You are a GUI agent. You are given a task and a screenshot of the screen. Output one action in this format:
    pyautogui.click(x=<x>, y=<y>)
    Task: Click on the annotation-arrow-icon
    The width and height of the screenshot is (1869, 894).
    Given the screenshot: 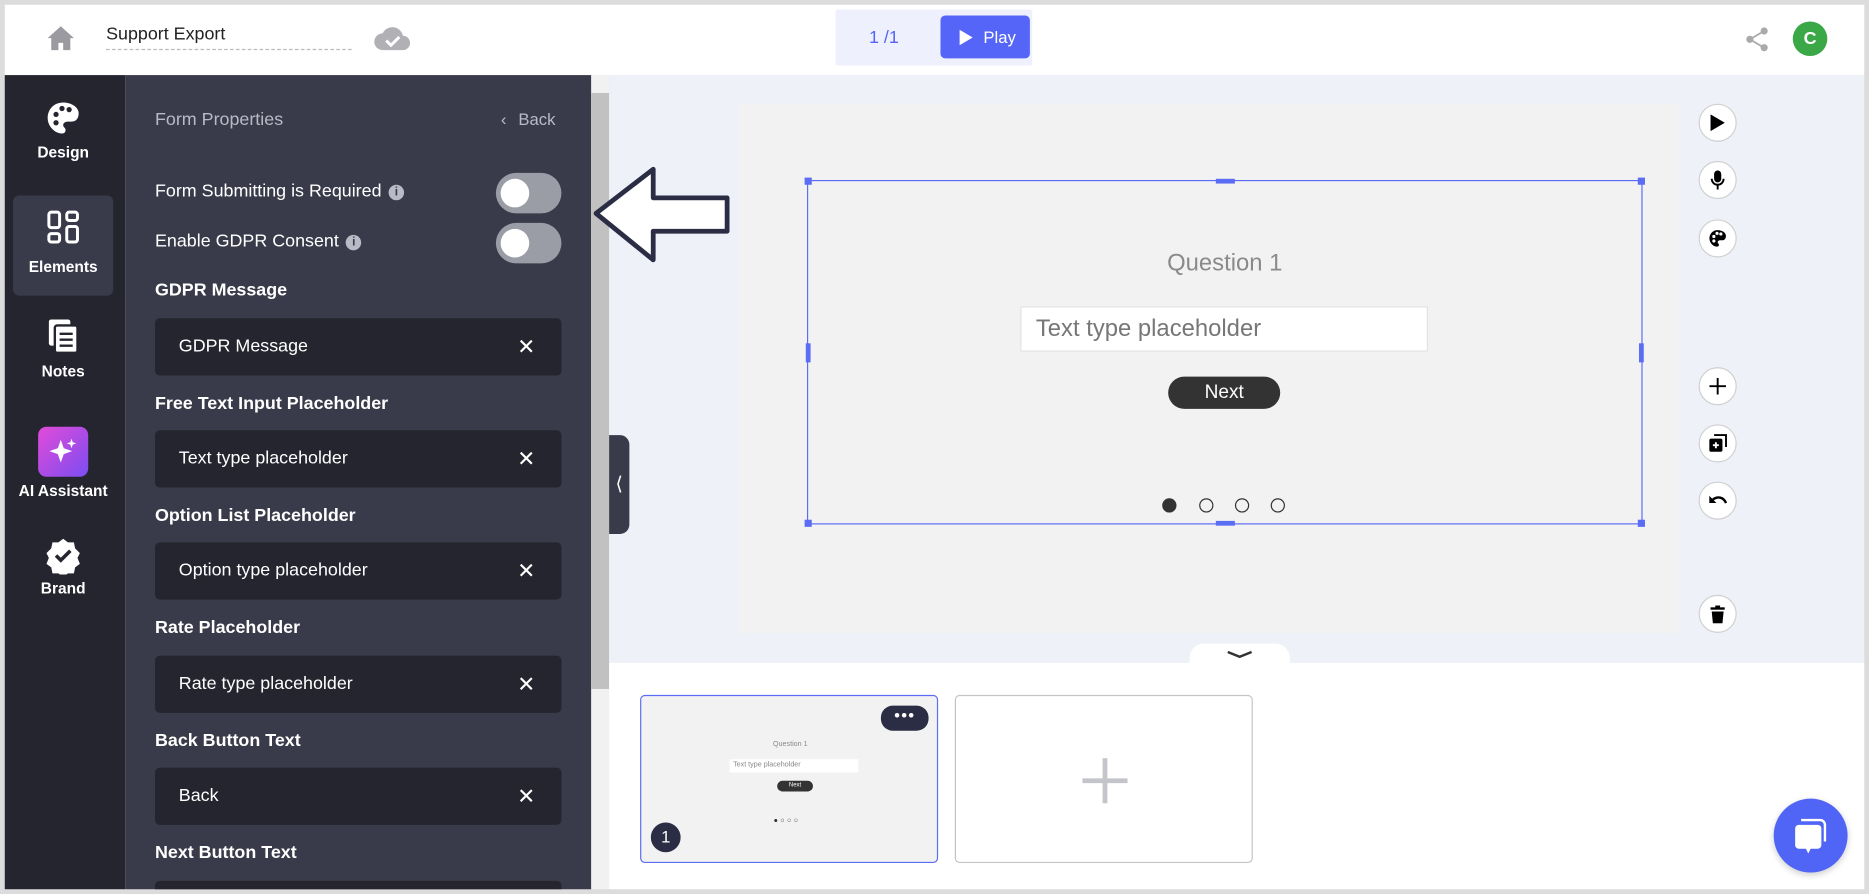 What is the action you would take?
    pyautogui.click(x=661, y=214)
    